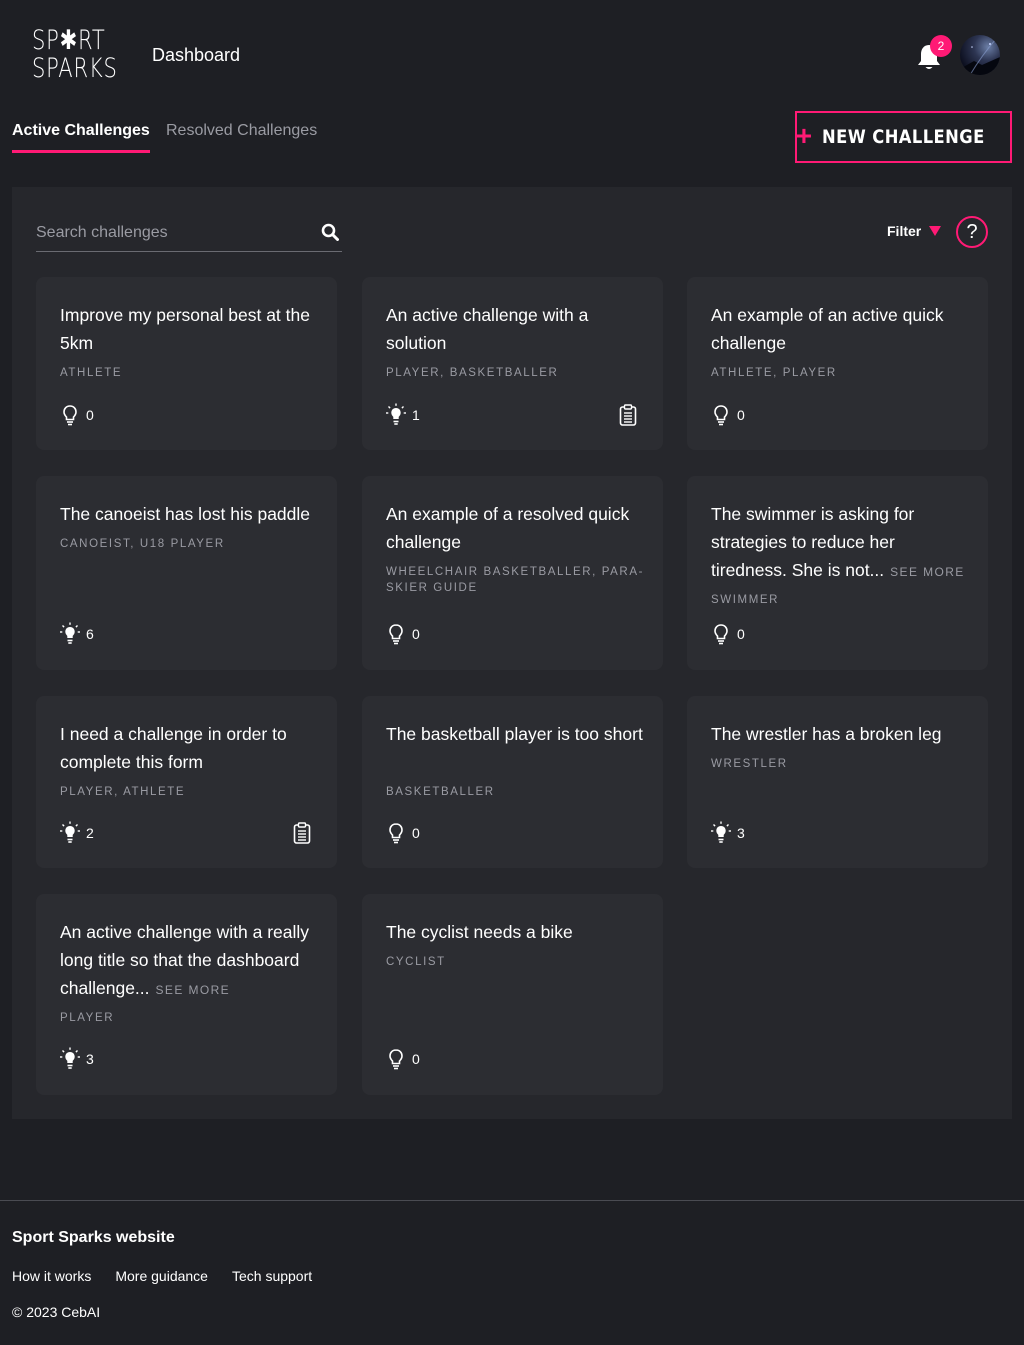  I want to click on page-title: Dashboard, so click(196, 55).